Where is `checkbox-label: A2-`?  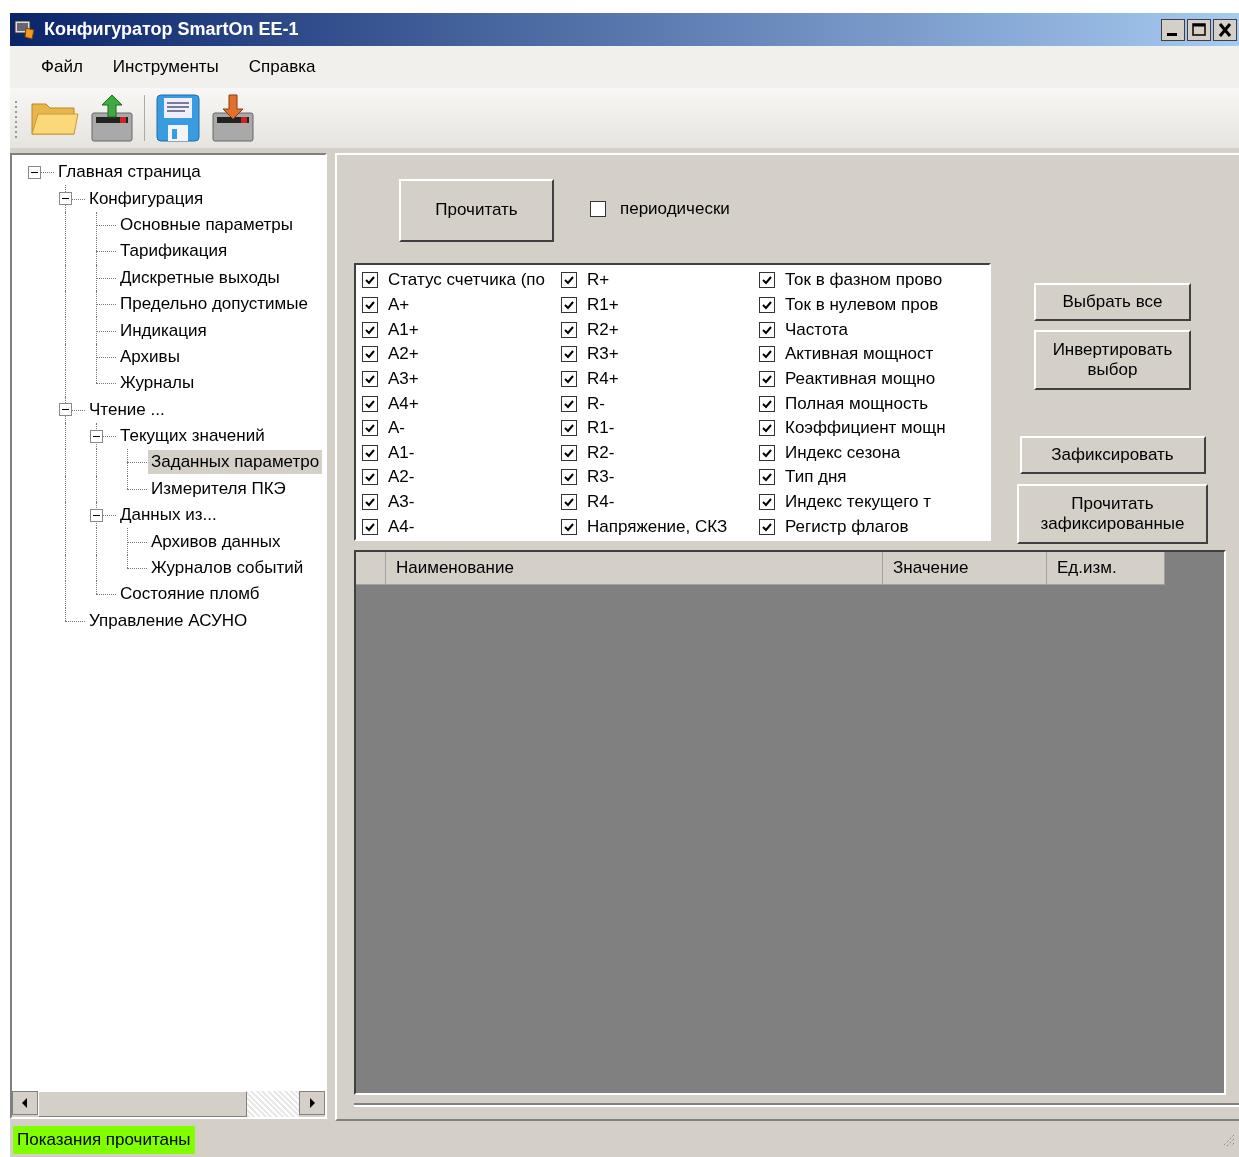
checkbox-label: A2- is located at coordinates (401, 477).